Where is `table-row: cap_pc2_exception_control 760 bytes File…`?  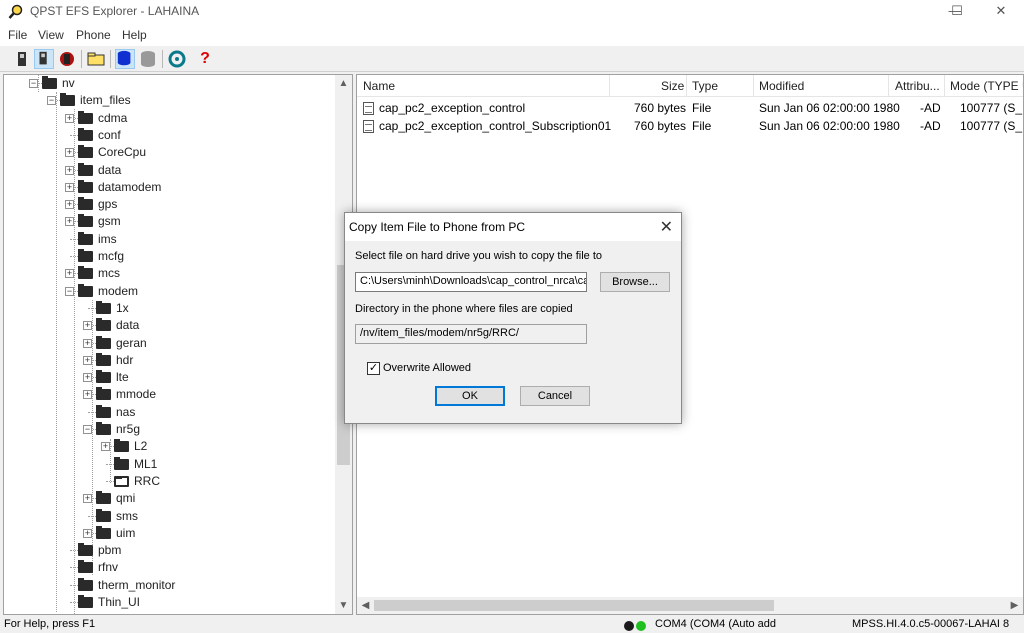 table-row: cap_pc2_exception_control 760 bytes File… is located at coordinates (690, 108).